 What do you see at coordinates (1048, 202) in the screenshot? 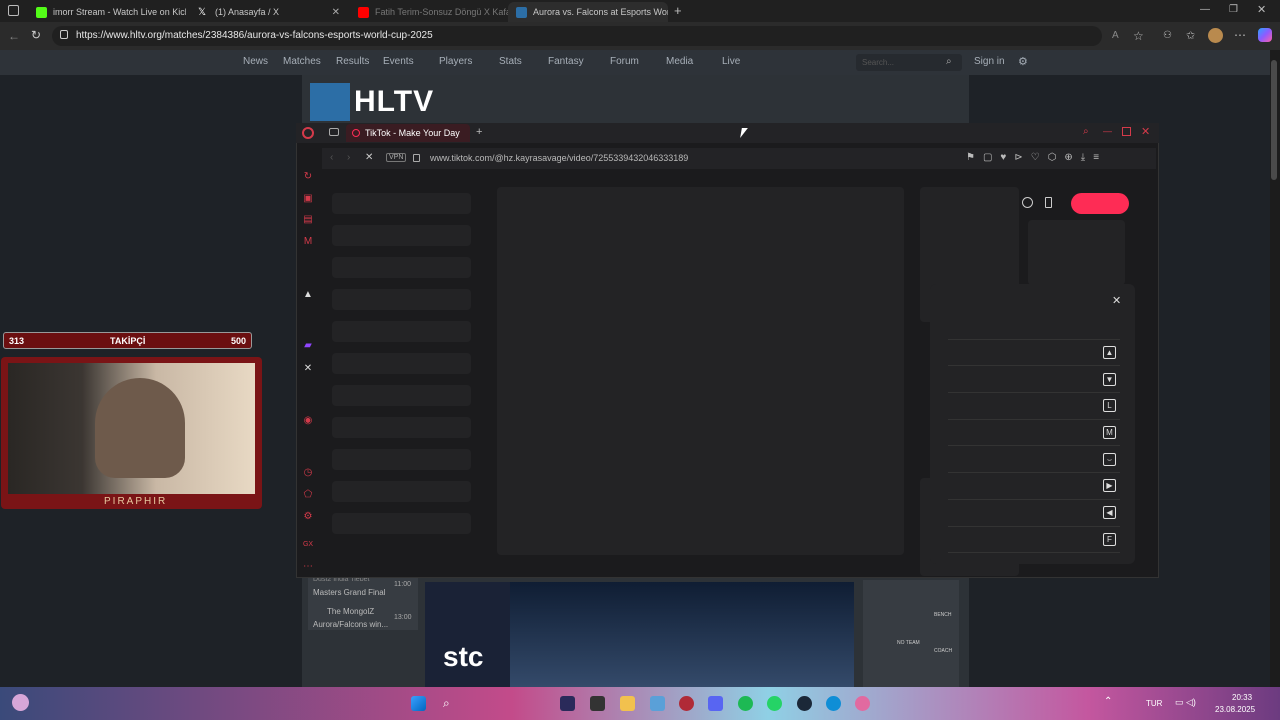
I see `phone-icon` at bounding box center [1048, 202].